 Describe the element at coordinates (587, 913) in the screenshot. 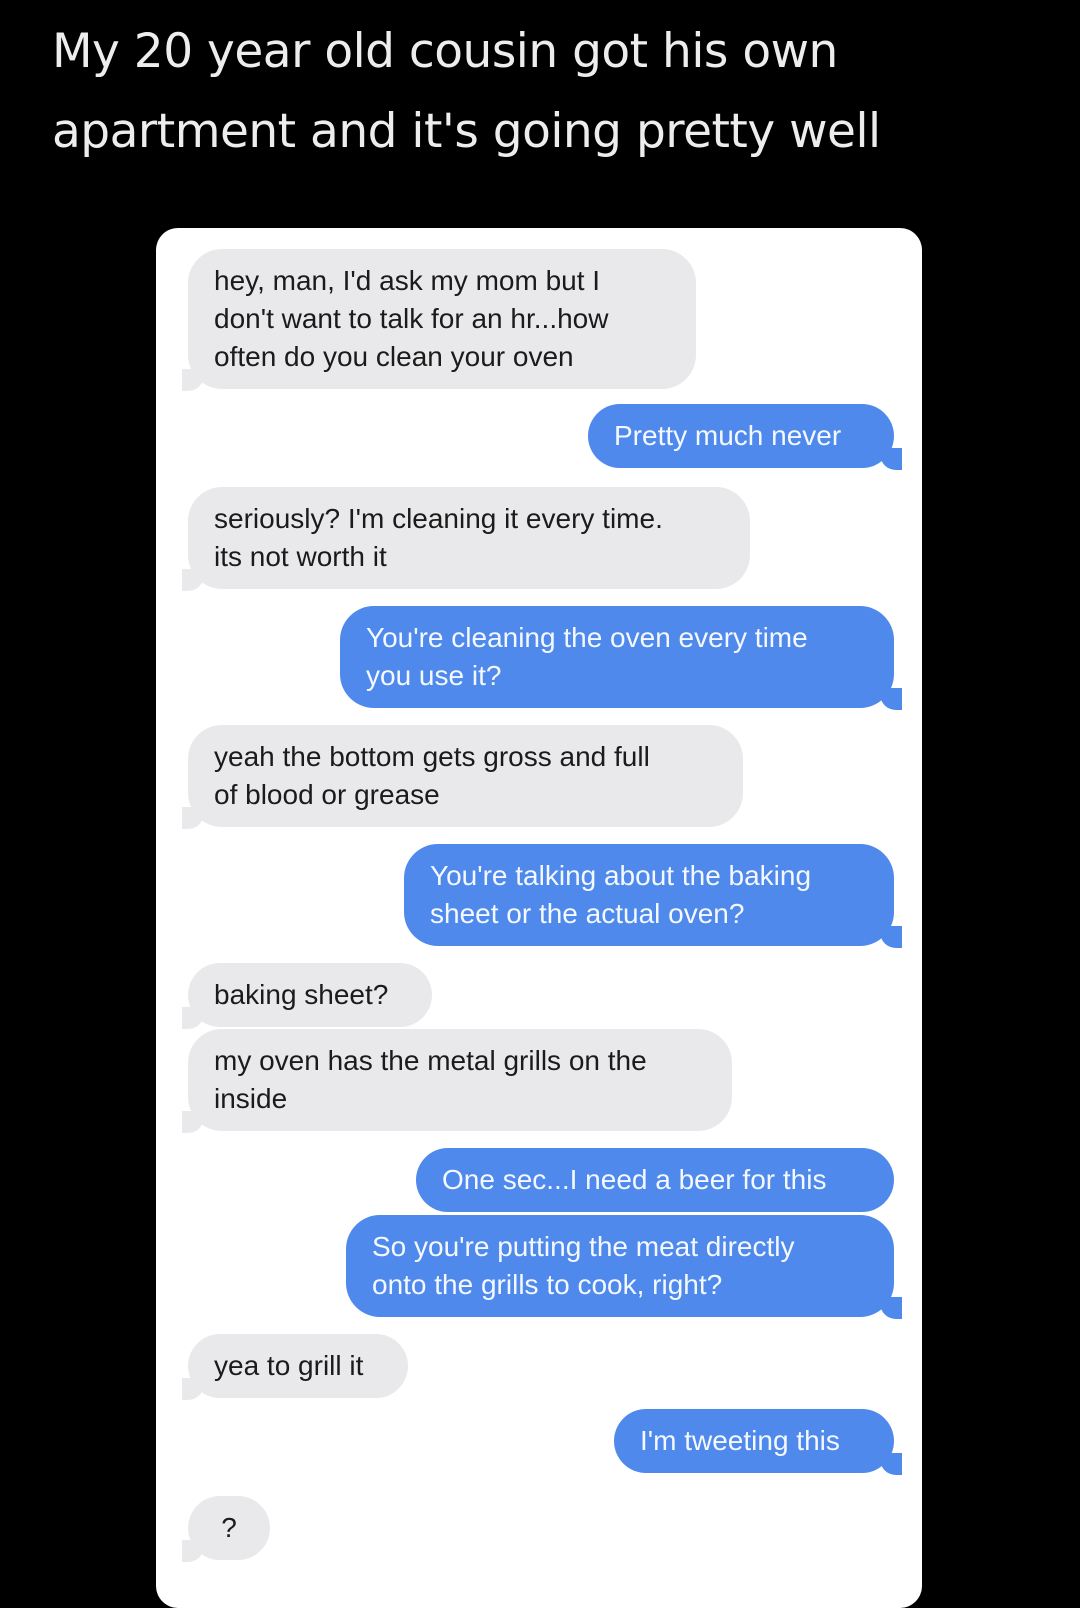

I see `message-line: sheet or the actual oven?` at that location.